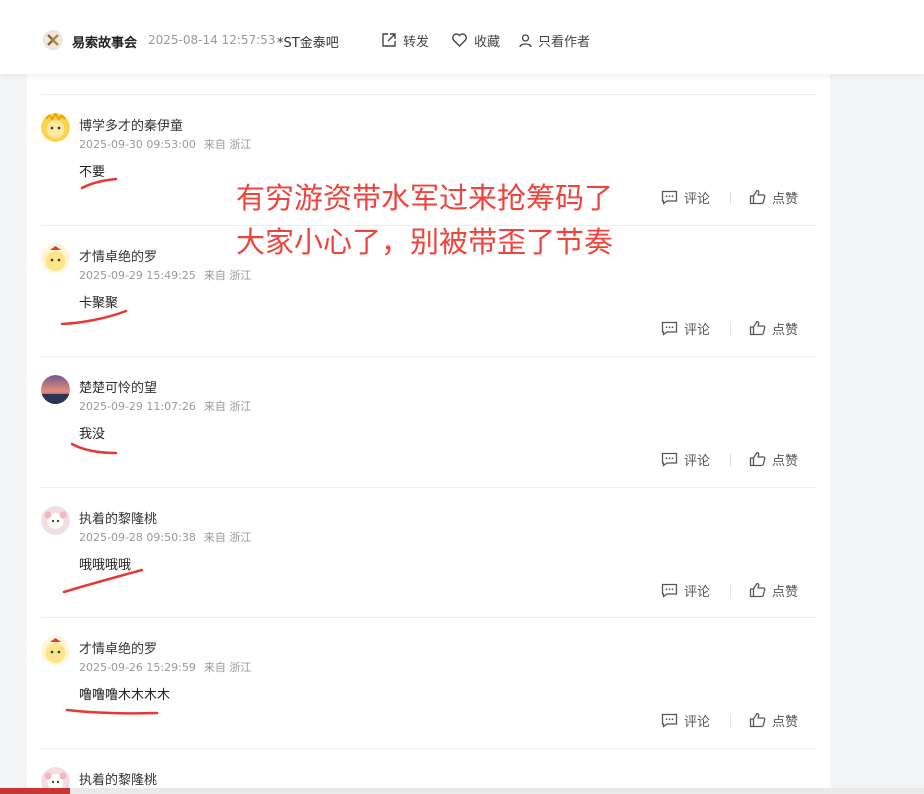  What do you see at coordinates (308, 41) in the screenshot?
I see `bar-name-link: *ST金泰吧` at bounding box center [308, 41].